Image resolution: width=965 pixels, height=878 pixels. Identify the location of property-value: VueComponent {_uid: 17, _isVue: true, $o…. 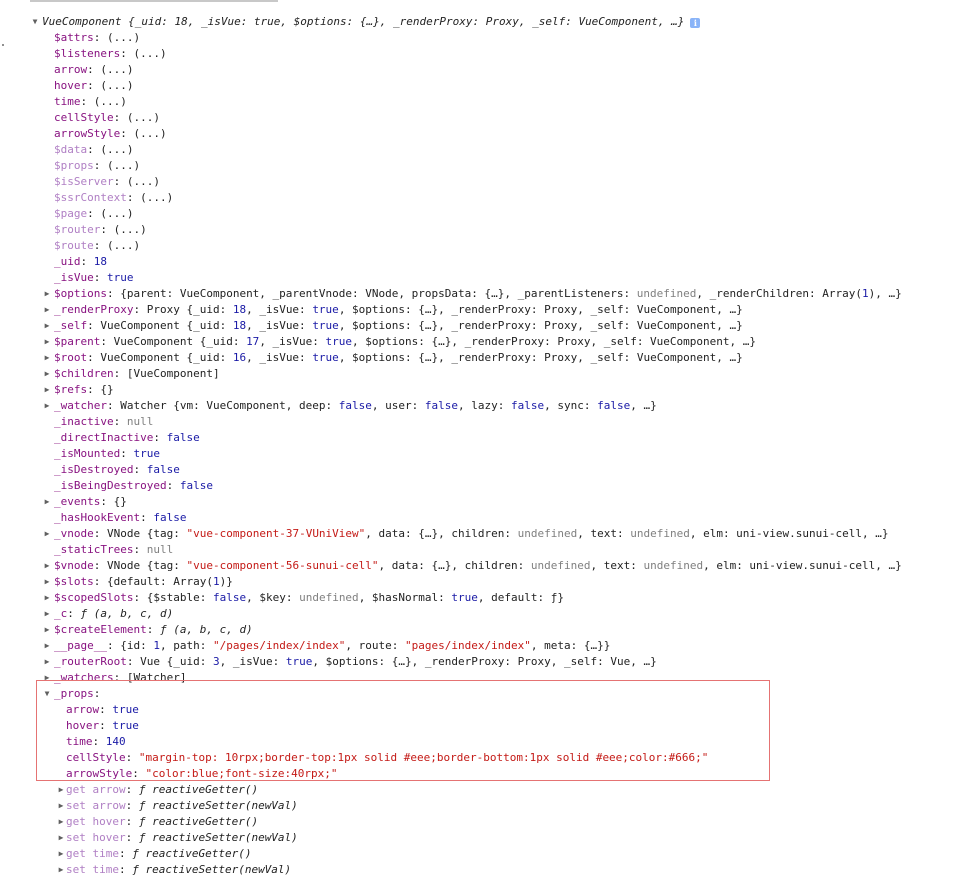
(435, 341).